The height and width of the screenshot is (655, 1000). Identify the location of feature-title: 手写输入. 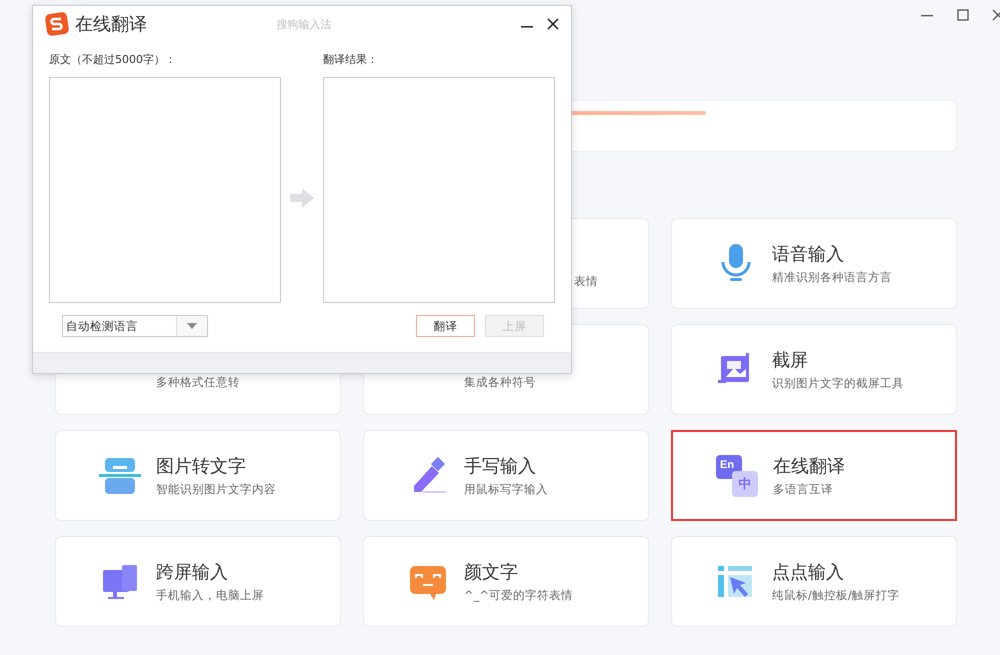
(500, 466).